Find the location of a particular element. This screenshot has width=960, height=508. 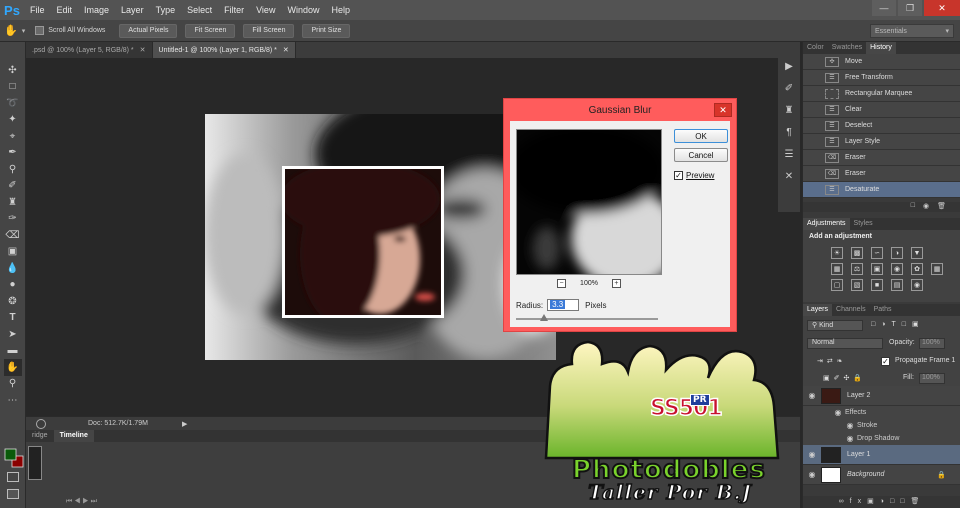

tab-paths: Paths is located at coordinates (883, 310).